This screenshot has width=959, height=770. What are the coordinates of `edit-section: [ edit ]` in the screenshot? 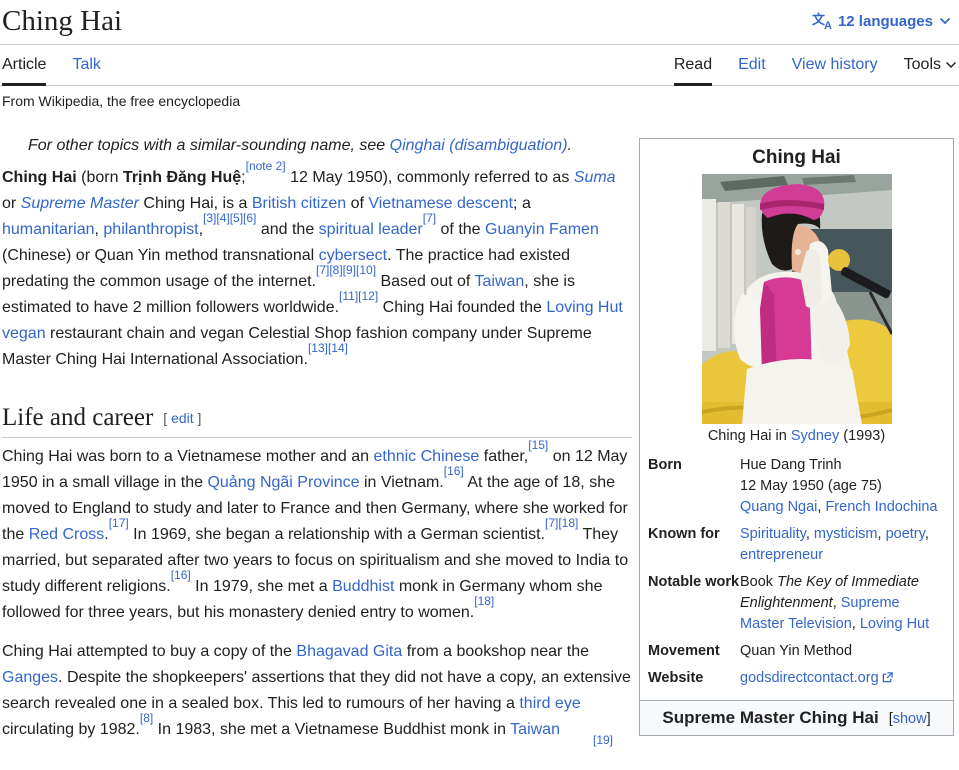 It's located at (182, 418).